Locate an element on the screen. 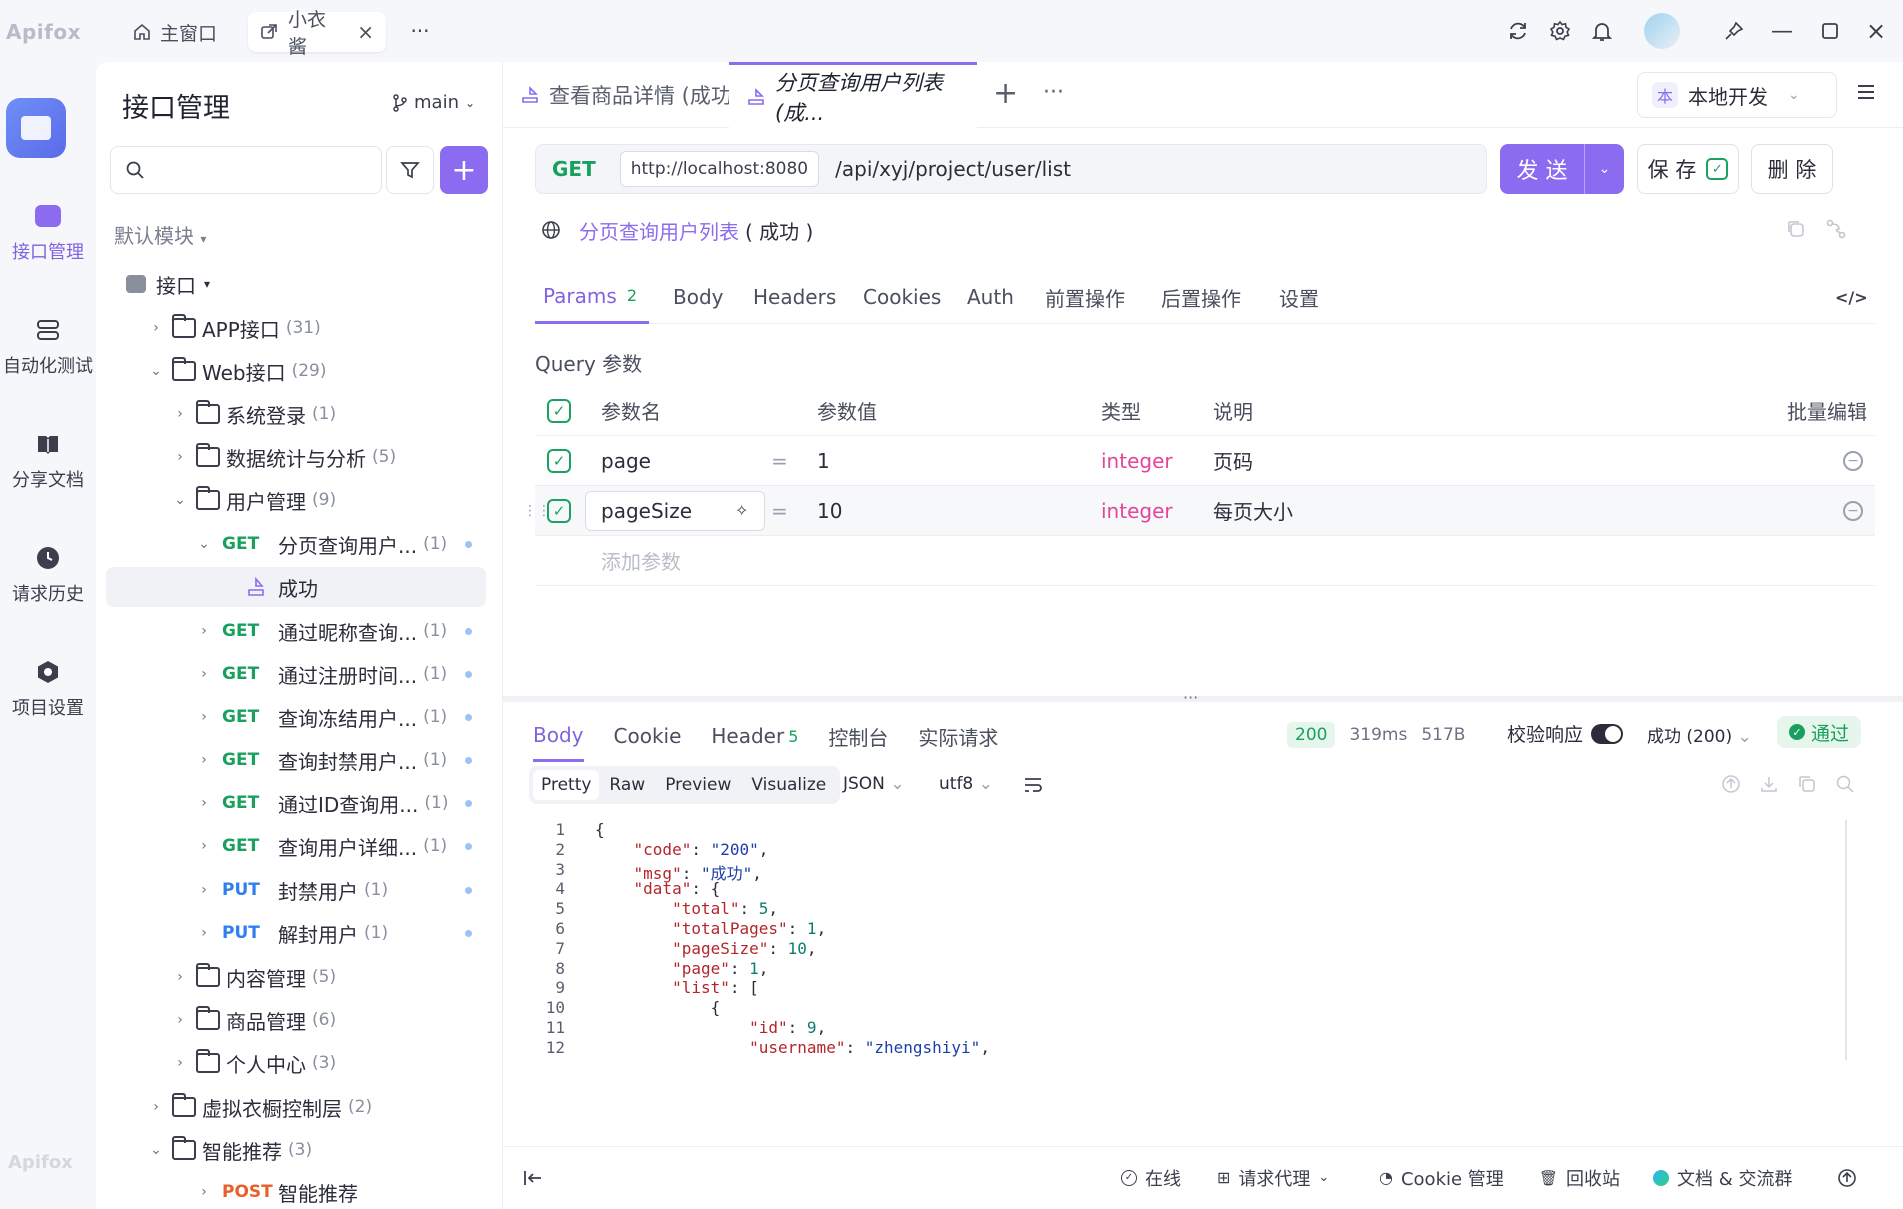 Image resolution: width=1903 pixels, height=1209 pixels. tree-folder: ⌄ 用户管理 (9) is located at coordinates (296, 500).